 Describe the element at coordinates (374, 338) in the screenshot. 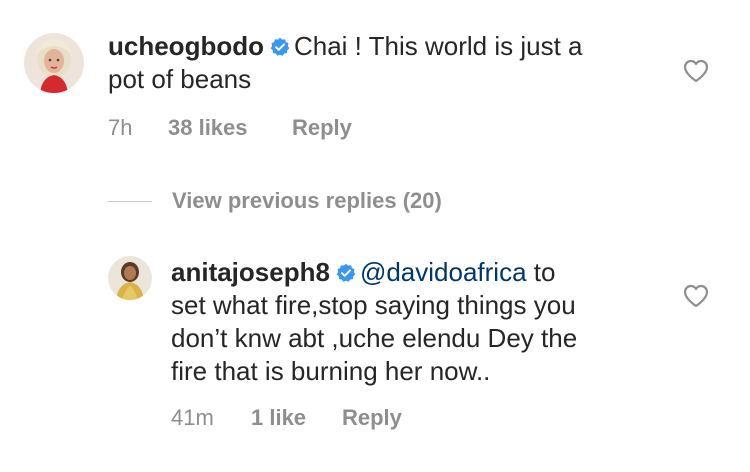

I see `reply-text-line3: don’t knw abt ,uche elendu Dey the` at that location.